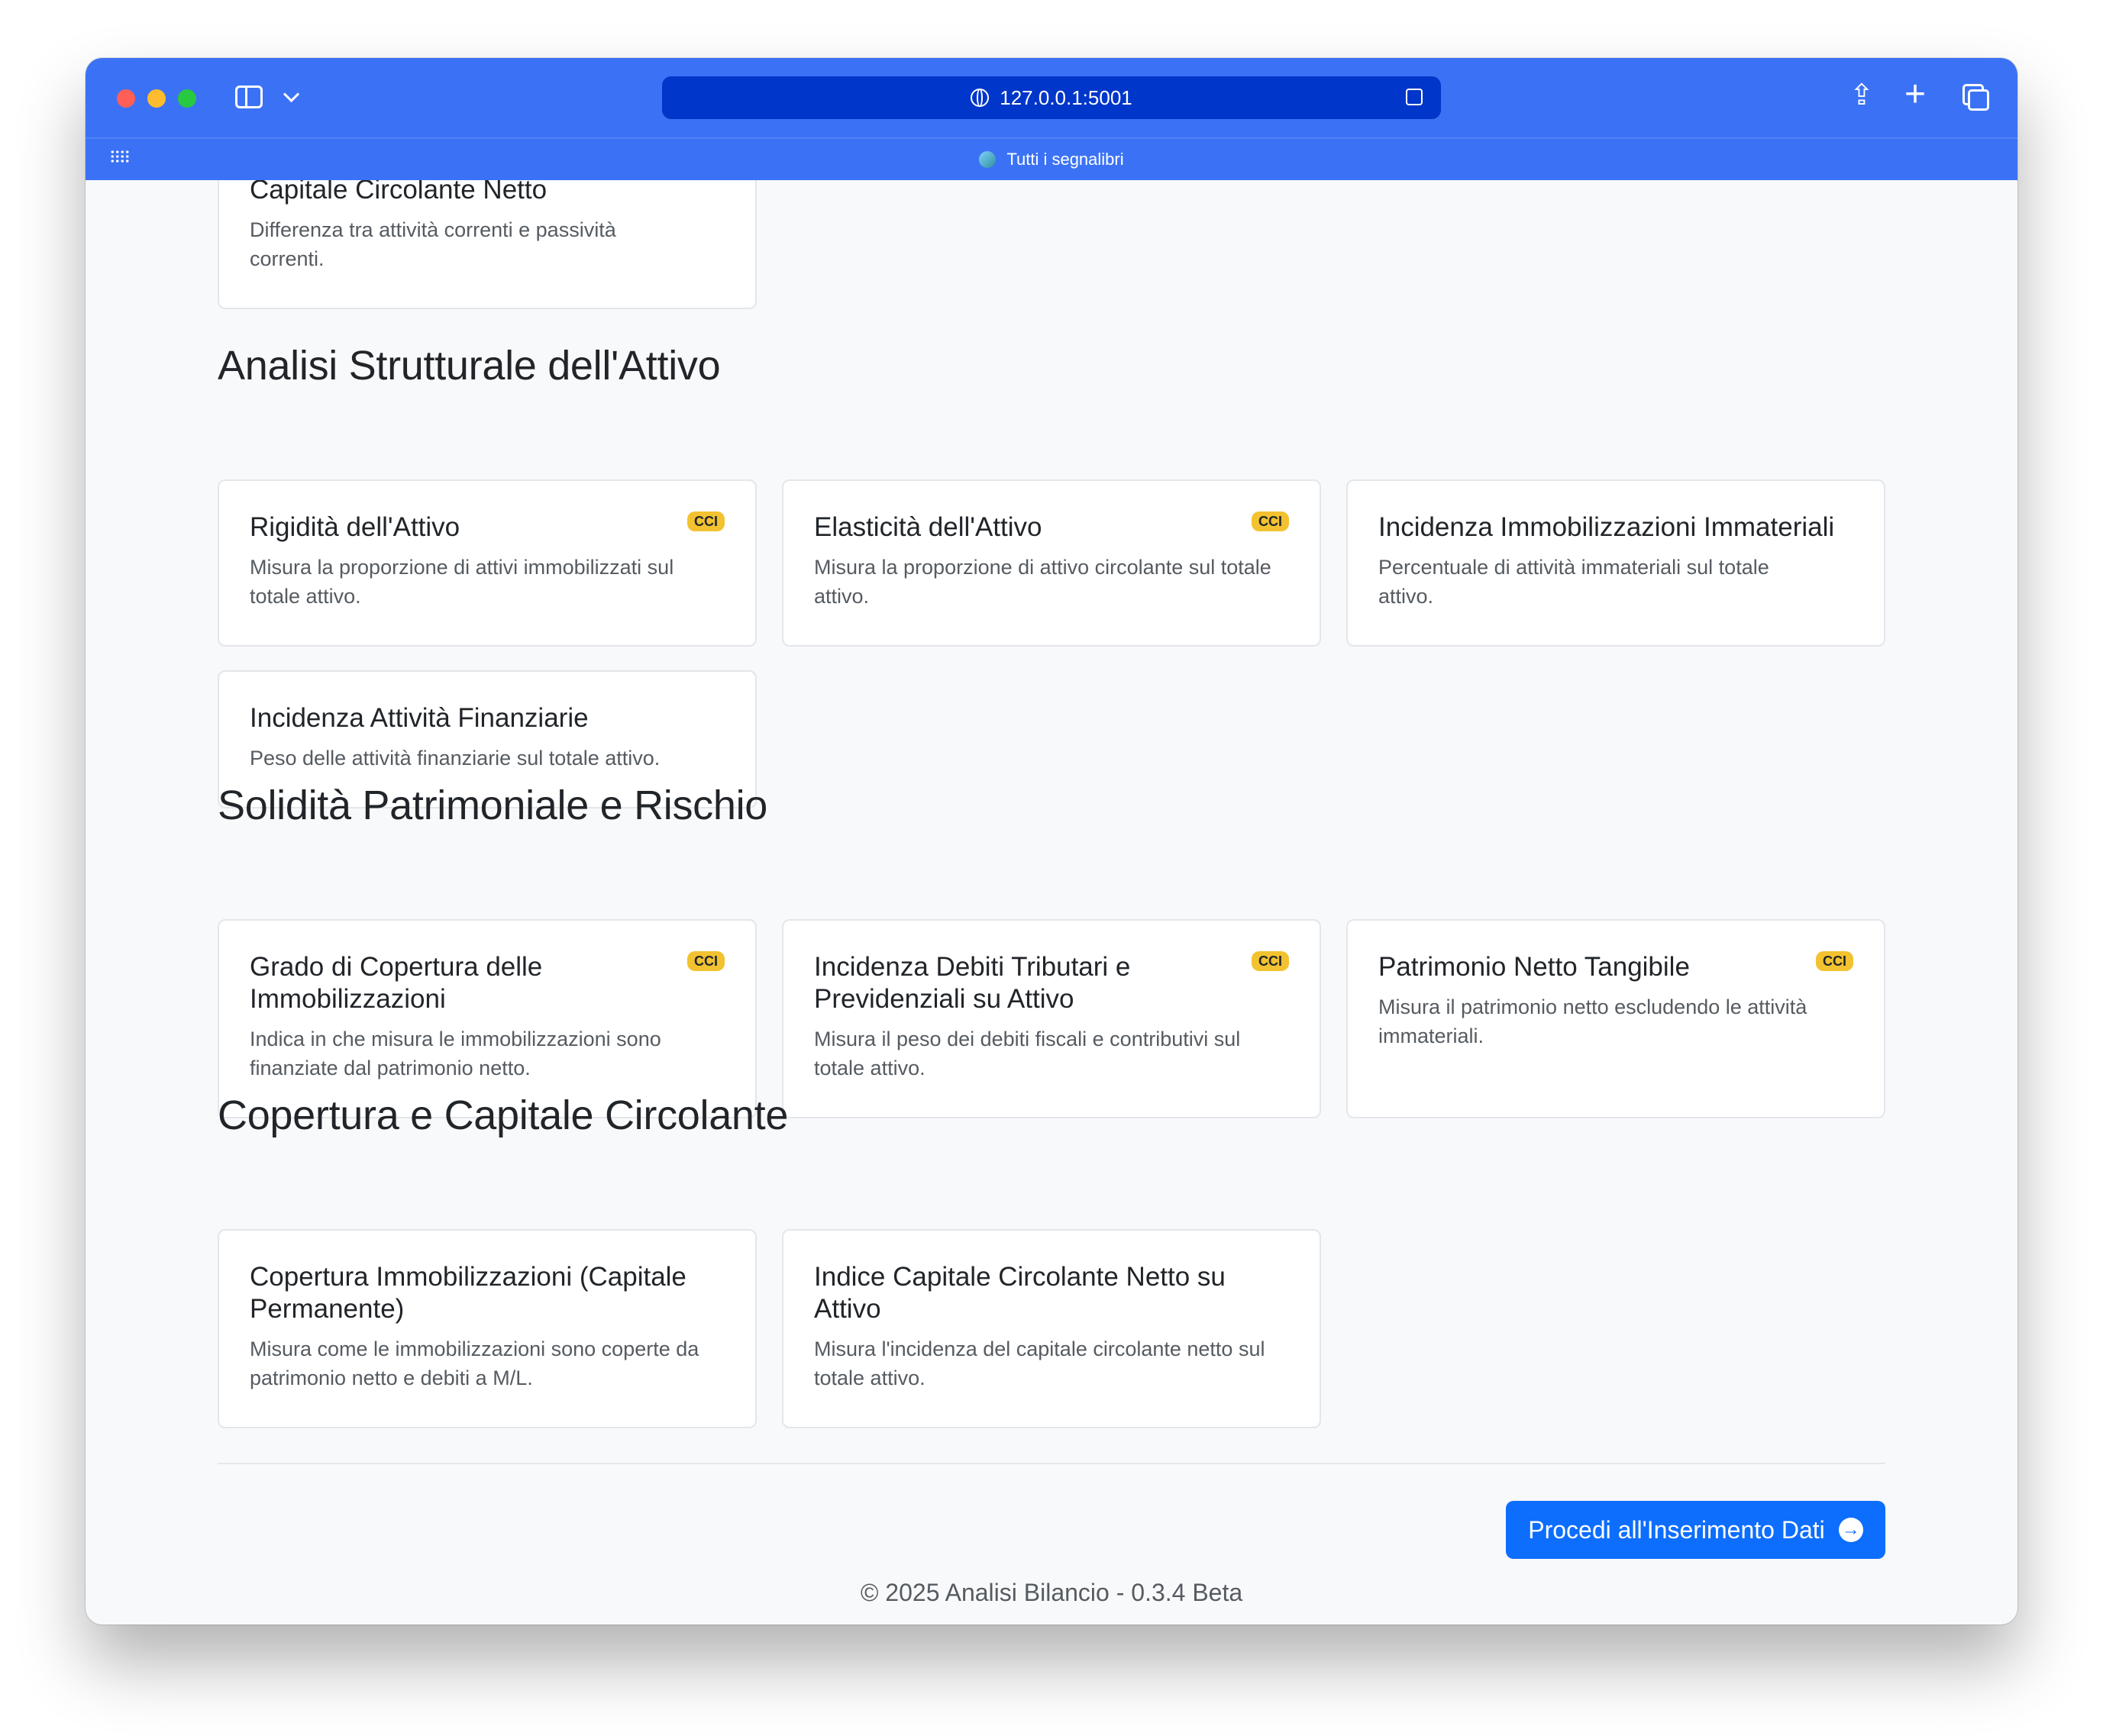 Image resolution: width=2103 pixels, height=1736 pixels. Describe the element at coordinates (355, 527) in the screenshot. I see `card-title: Rigidità dell'Attivo` at that location.